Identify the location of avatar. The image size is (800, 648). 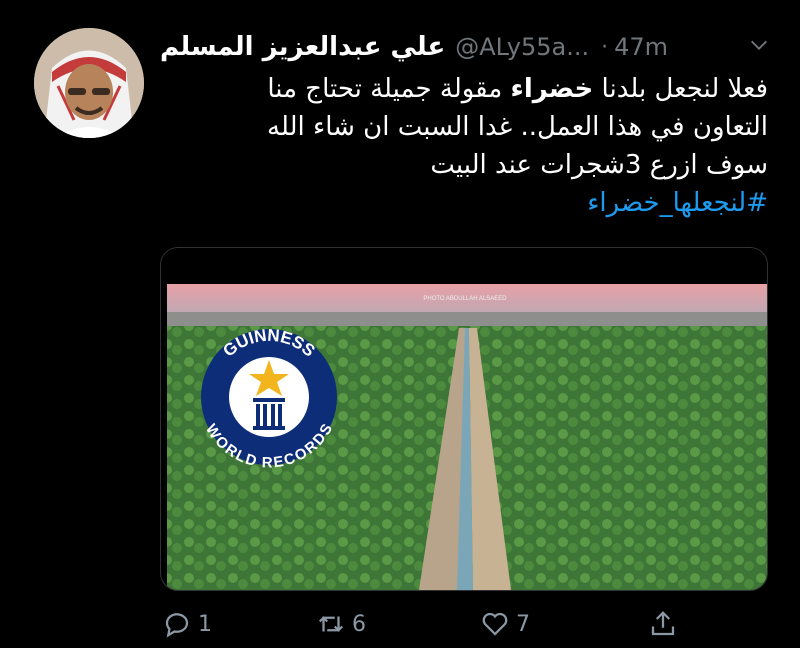
(89, 83).